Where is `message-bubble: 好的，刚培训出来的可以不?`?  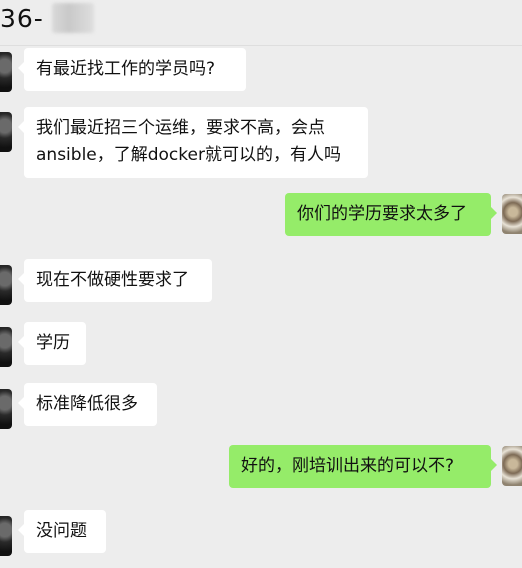
message-bubble: 好的，刚培训出来的可以不? is located at coordinates (363, 466).